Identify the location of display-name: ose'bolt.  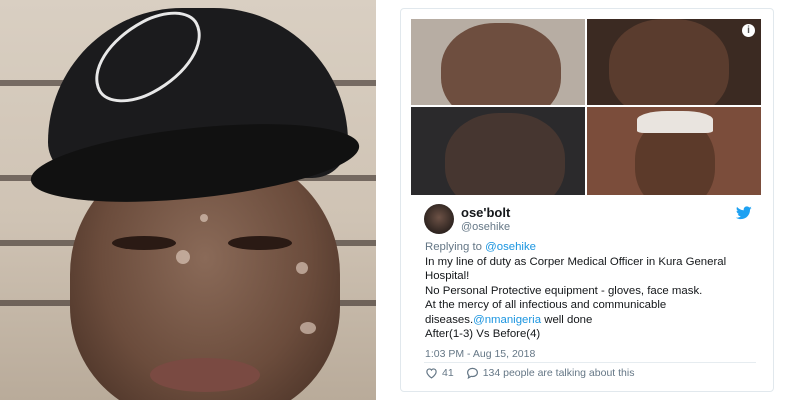
(485, 212).